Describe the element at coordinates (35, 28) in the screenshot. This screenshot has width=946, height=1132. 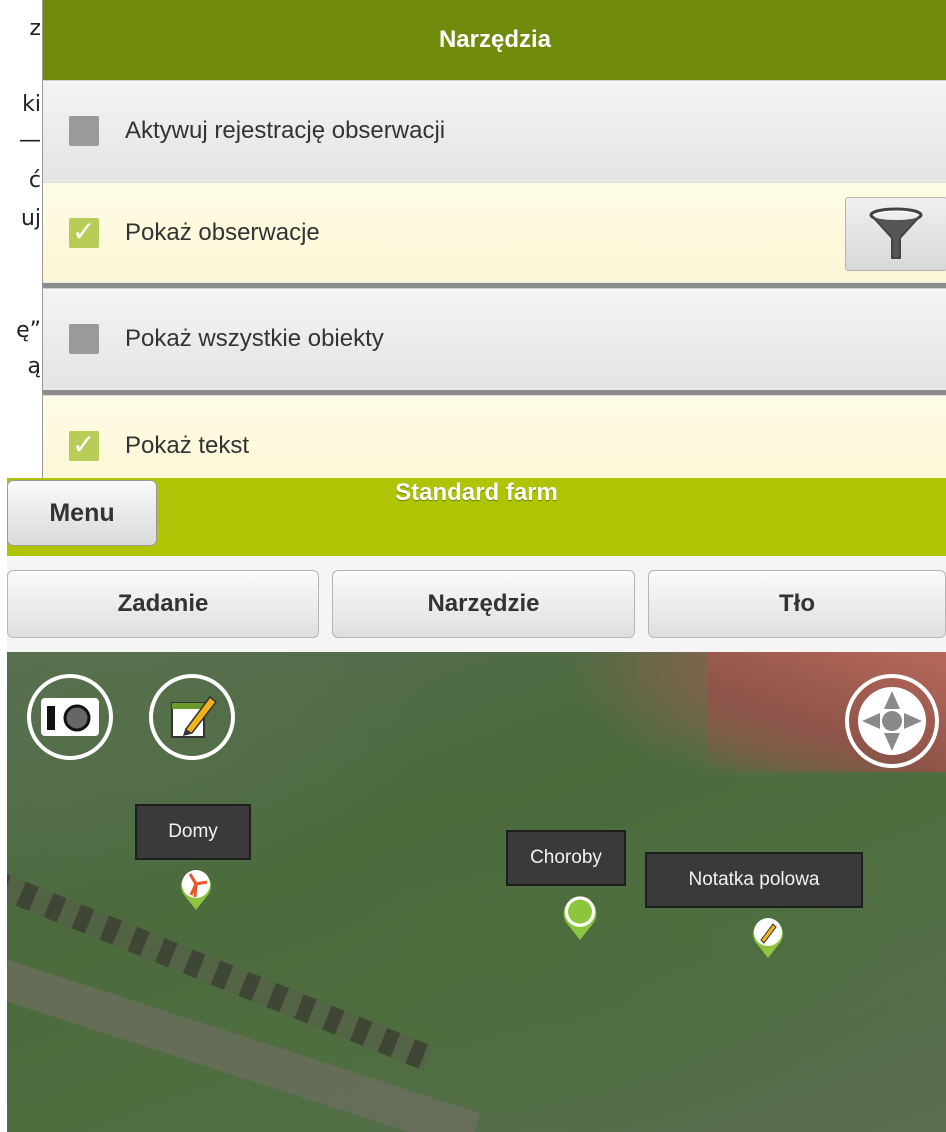
I see `side-text-fragment: z` at that location.